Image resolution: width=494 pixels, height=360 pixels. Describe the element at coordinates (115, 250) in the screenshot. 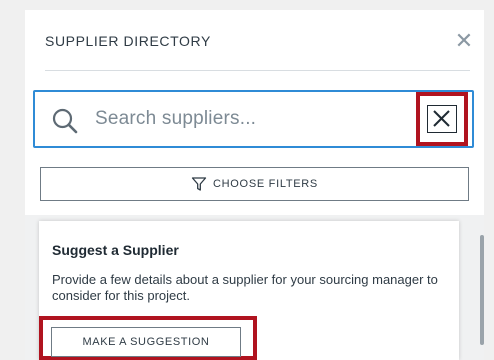

I see `card-title: Suggest a Supplier` at that location.